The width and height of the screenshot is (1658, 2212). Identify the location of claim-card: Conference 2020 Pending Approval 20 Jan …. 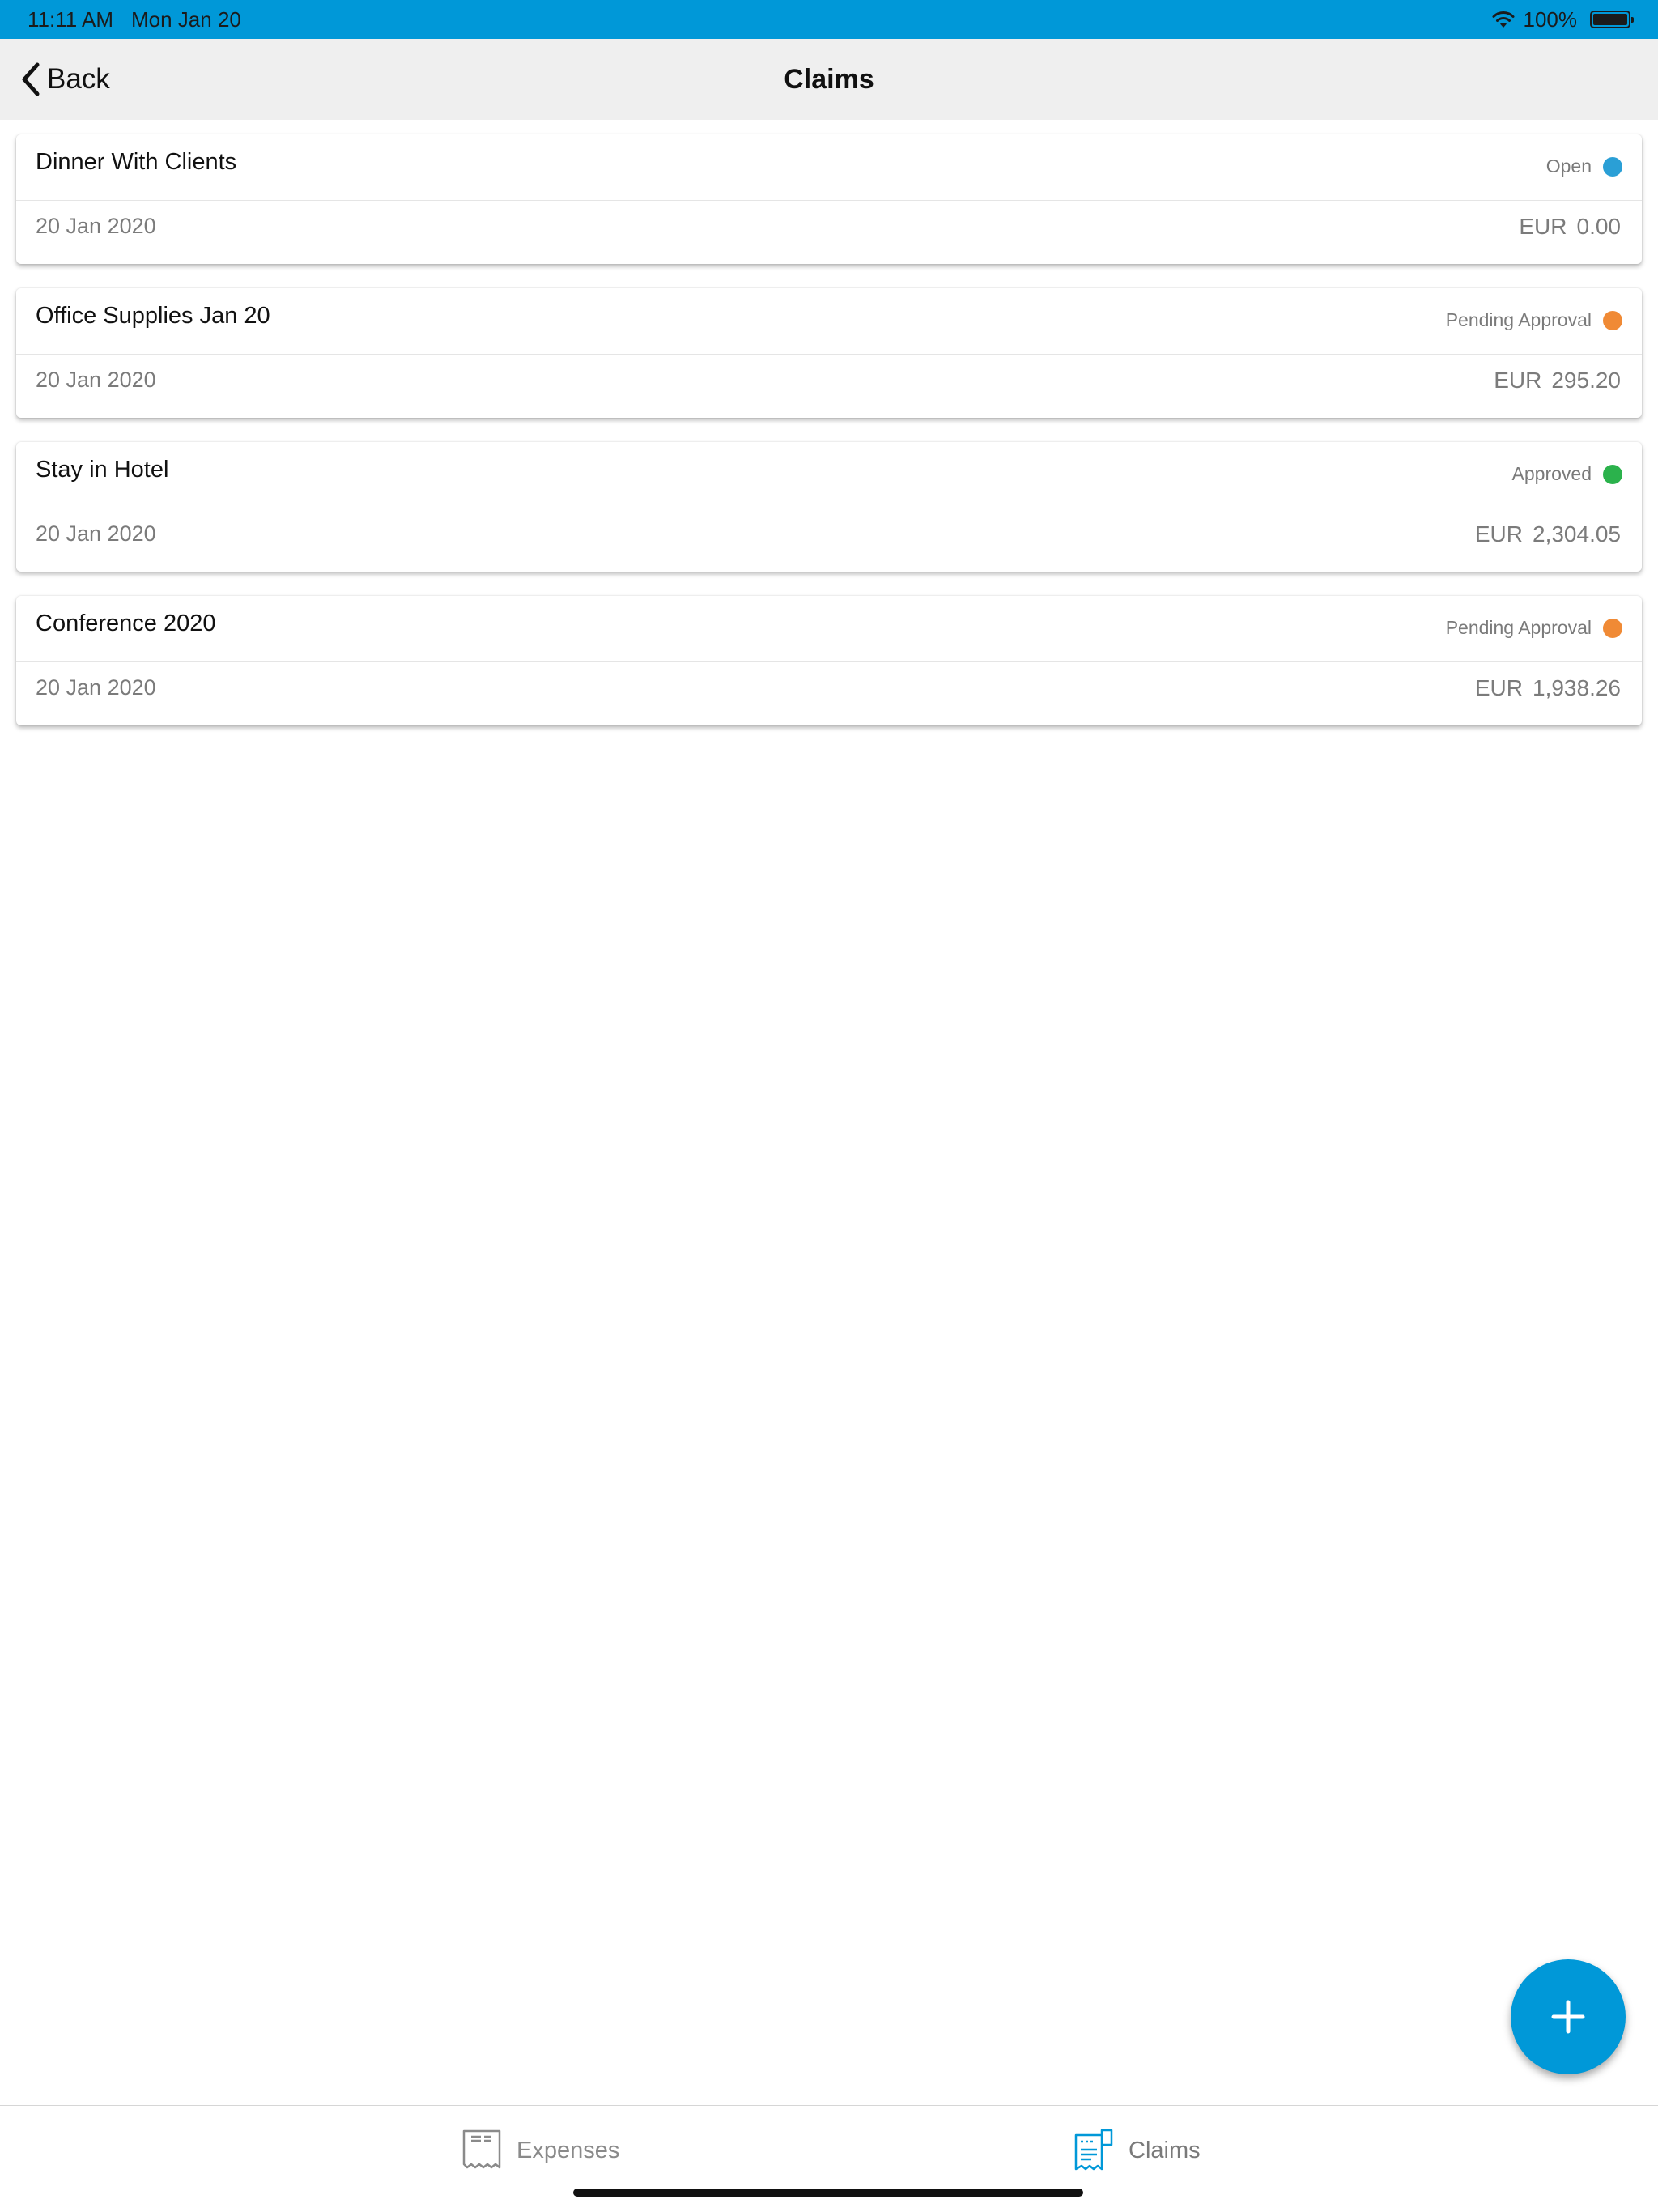
(829, 661).